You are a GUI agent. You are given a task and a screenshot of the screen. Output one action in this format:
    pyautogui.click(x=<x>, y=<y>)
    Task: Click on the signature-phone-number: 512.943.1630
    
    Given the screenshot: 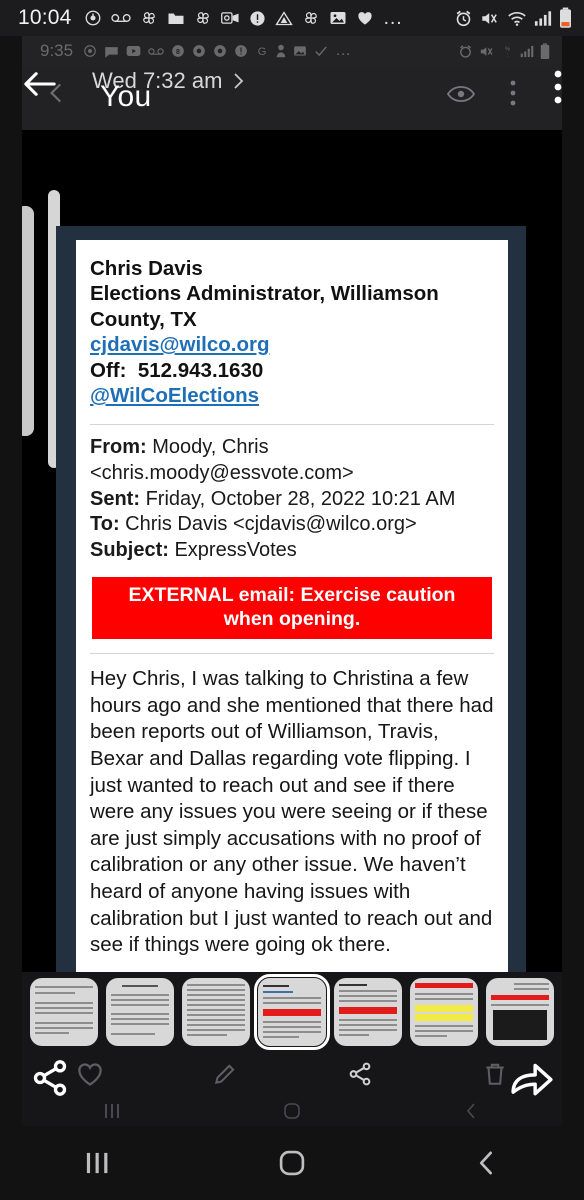 What is the action you would take?
    pyautogui.click(x=200, y=370)
    